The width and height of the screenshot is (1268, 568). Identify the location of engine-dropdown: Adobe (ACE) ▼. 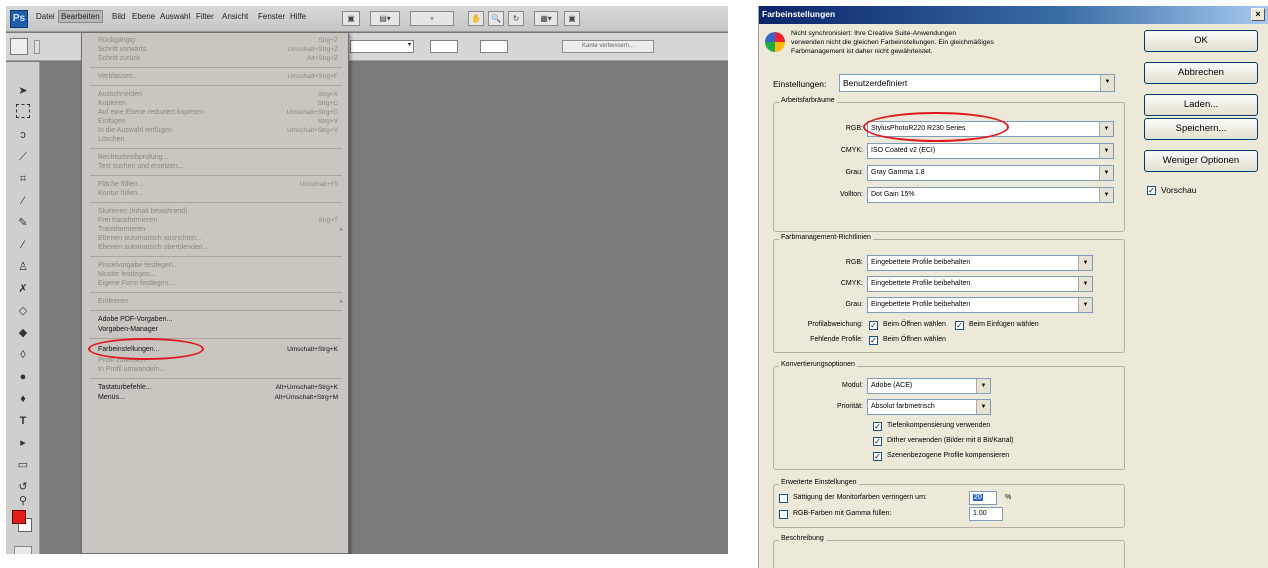
(929, 386).